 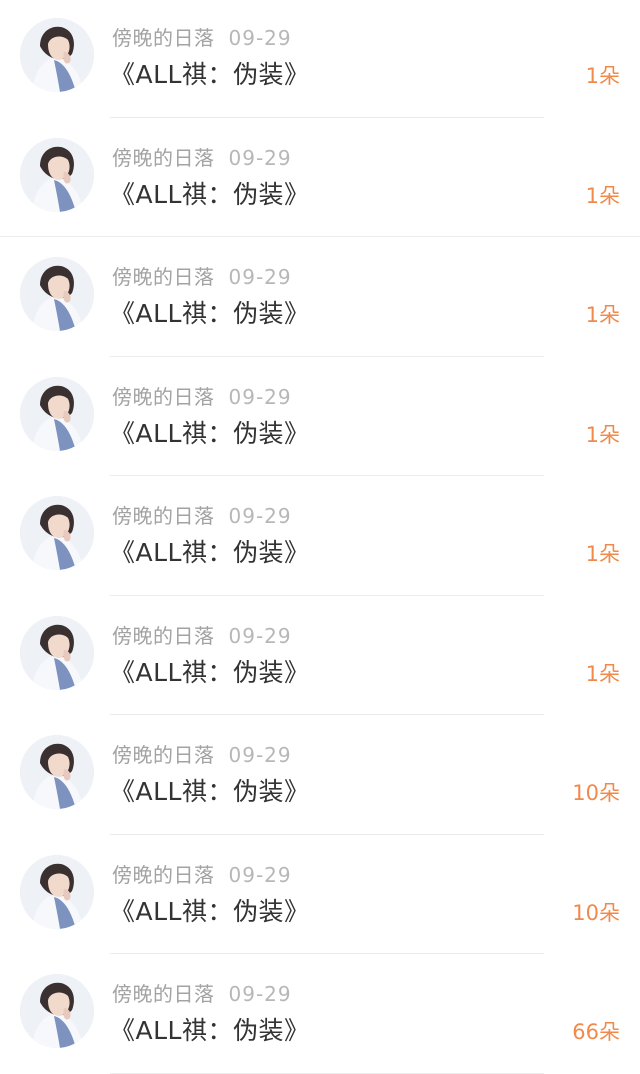 What do you see at coordinates (596, 1032) in the screenshot?
I see `gift-count: 66朵` at bounding box center [596, 1032].